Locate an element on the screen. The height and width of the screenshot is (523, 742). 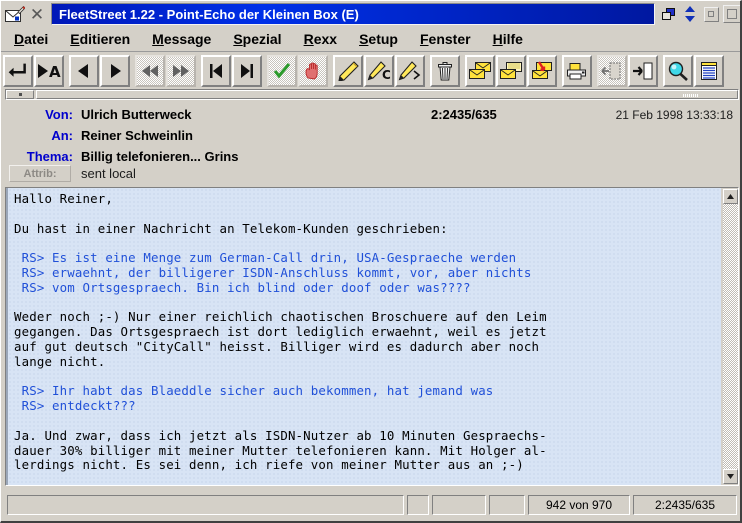
status-panel-b is located at coordinates (459, 505).